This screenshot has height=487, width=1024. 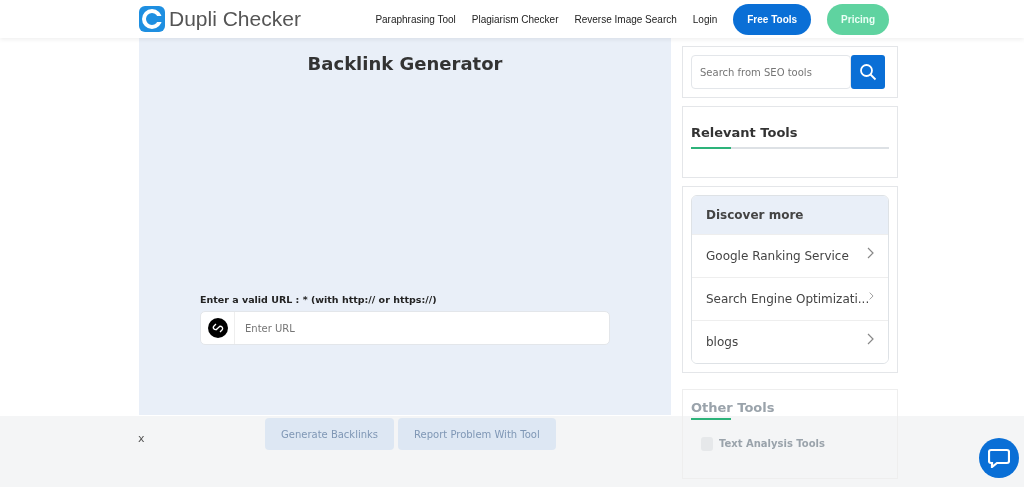 What do you see at coordinates (217, 328) in the screenshot?
I see `link-icon` at bounding box center [217, 328].